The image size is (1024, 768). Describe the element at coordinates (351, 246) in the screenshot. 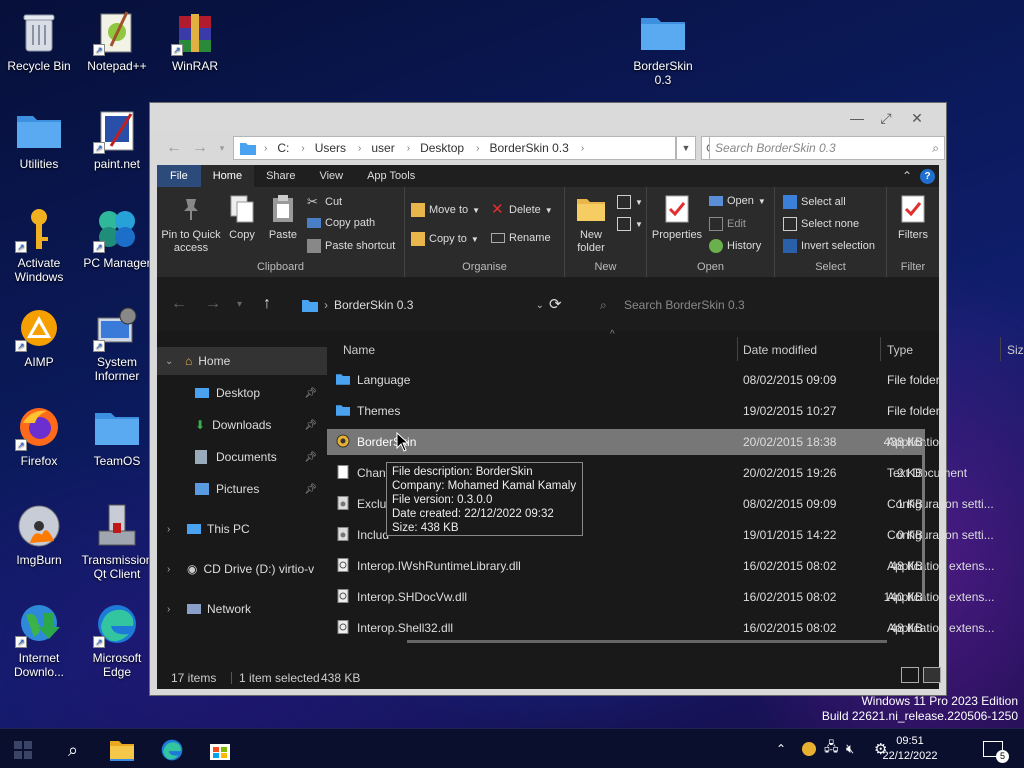

I see `paste-shortcut-button: Paste shortcut` at that location.